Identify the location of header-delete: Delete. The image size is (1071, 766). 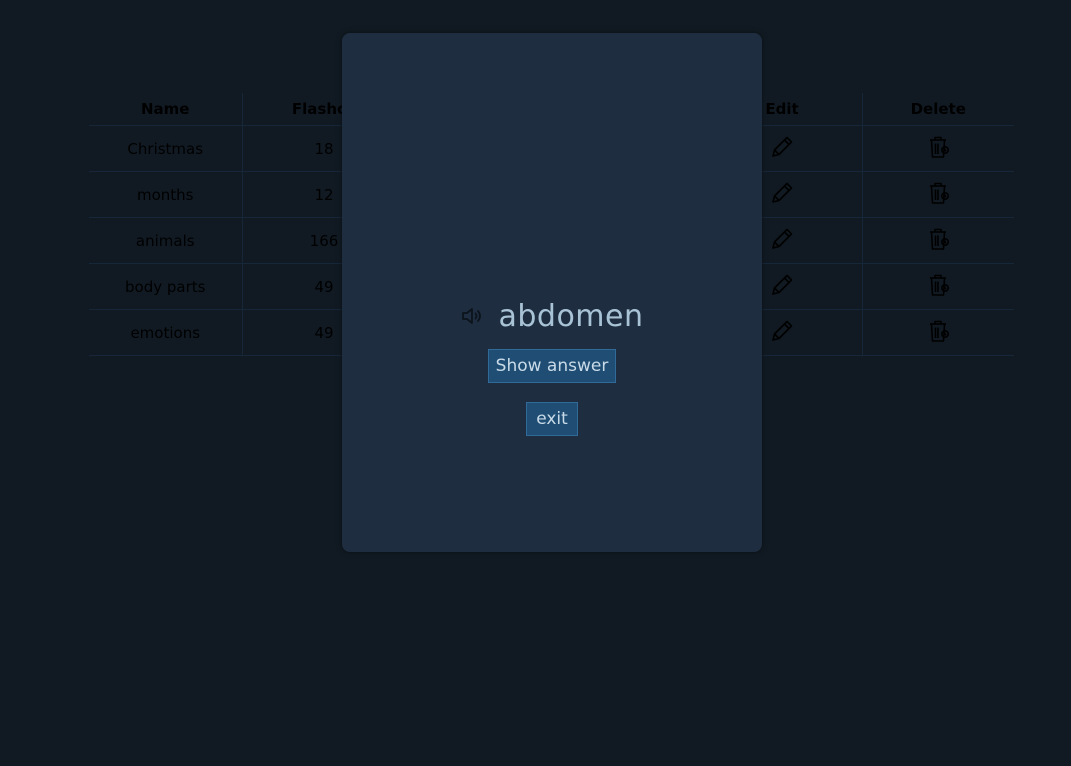
(937, 109).